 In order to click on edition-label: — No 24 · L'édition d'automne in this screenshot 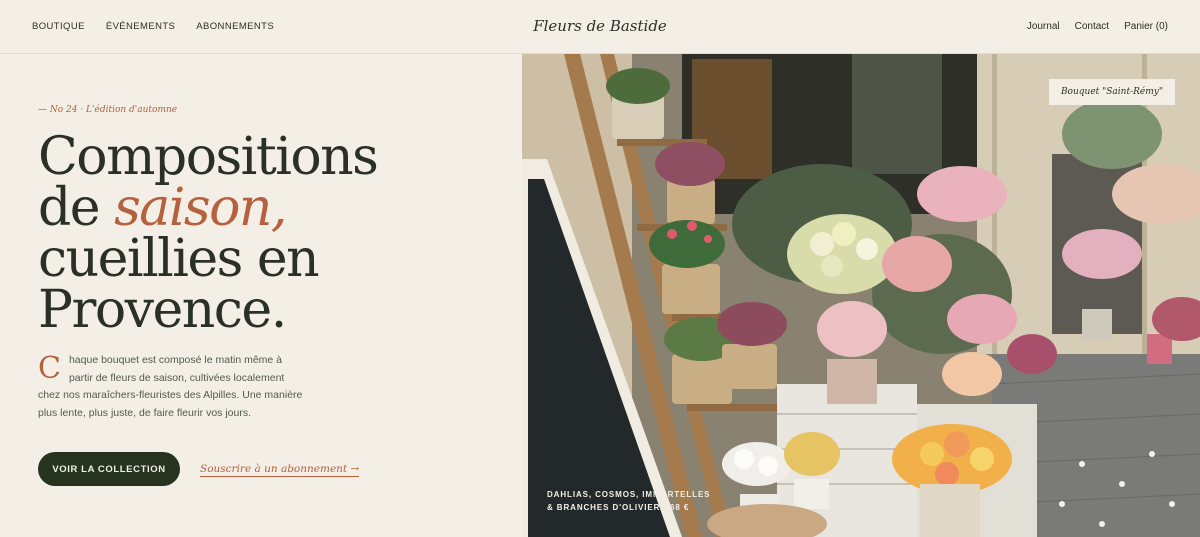, I will do `click(108, 110)`.